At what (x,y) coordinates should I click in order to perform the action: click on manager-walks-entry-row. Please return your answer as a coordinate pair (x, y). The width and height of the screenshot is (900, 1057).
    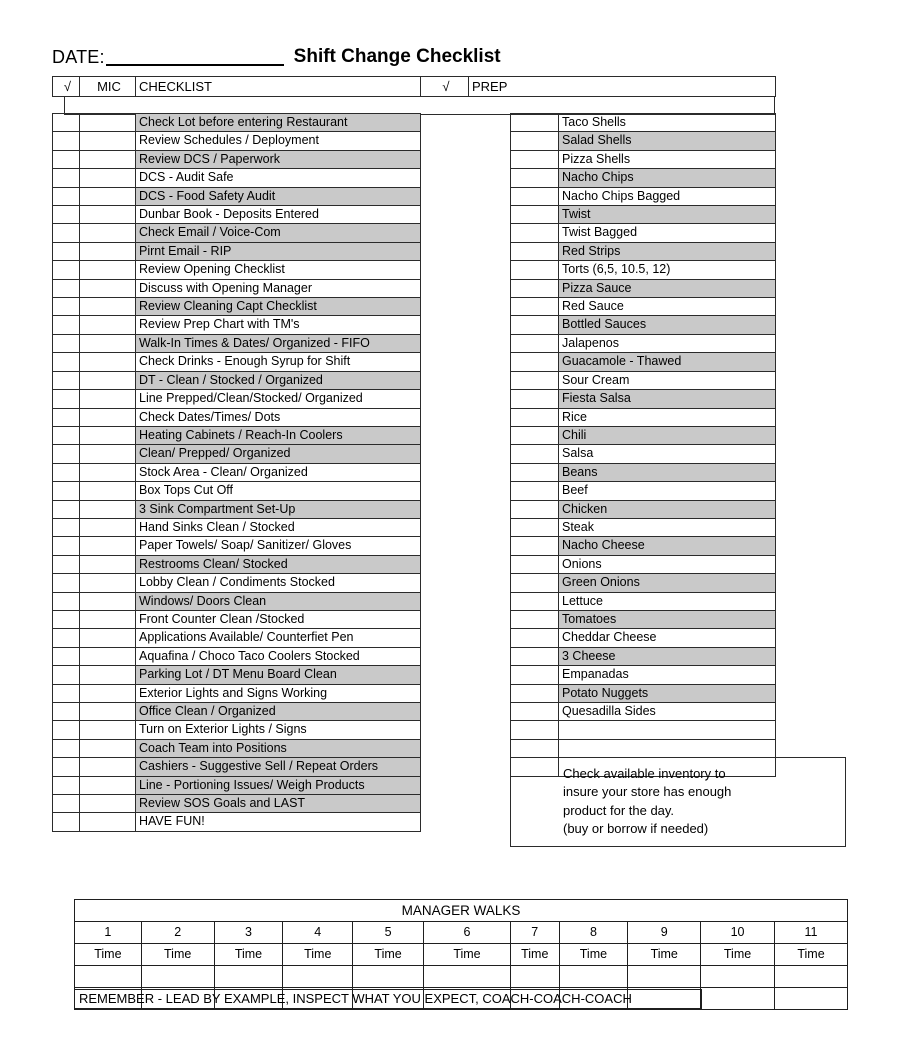
    Looking at the image, I should click on (461, 976).